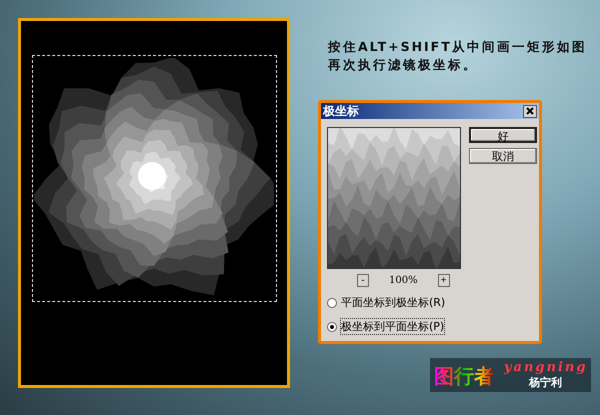 This screenshot has height=415, width=600. I want to click on close-button, so click(530, 111).